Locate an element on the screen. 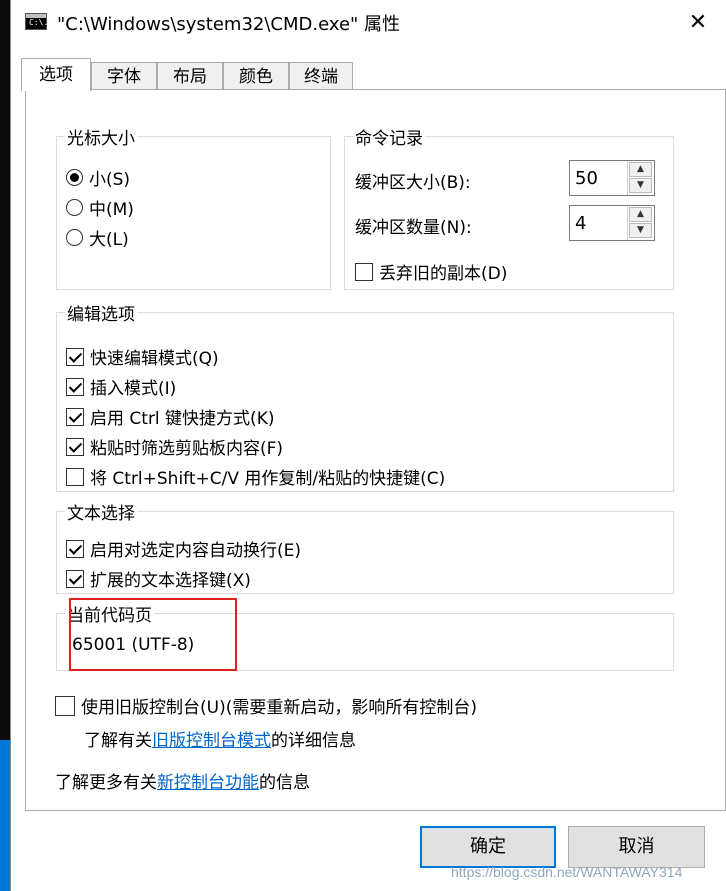 The height and width of the screenshot is (891, 726). checkbox-legacy-console: 使用旧版控制台(U)(需要重新启动，影响所有控制台) is located at coordinates (266, 705).